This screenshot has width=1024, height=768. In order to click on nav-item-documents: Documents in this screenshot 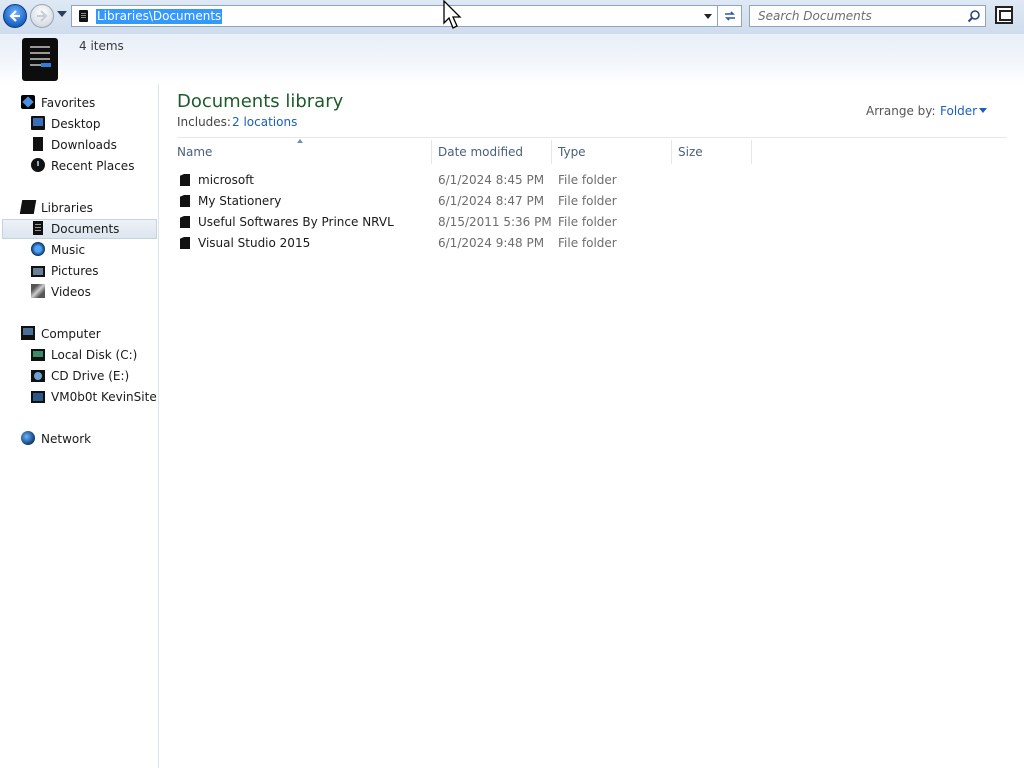, I will do `click(79, 229)`.